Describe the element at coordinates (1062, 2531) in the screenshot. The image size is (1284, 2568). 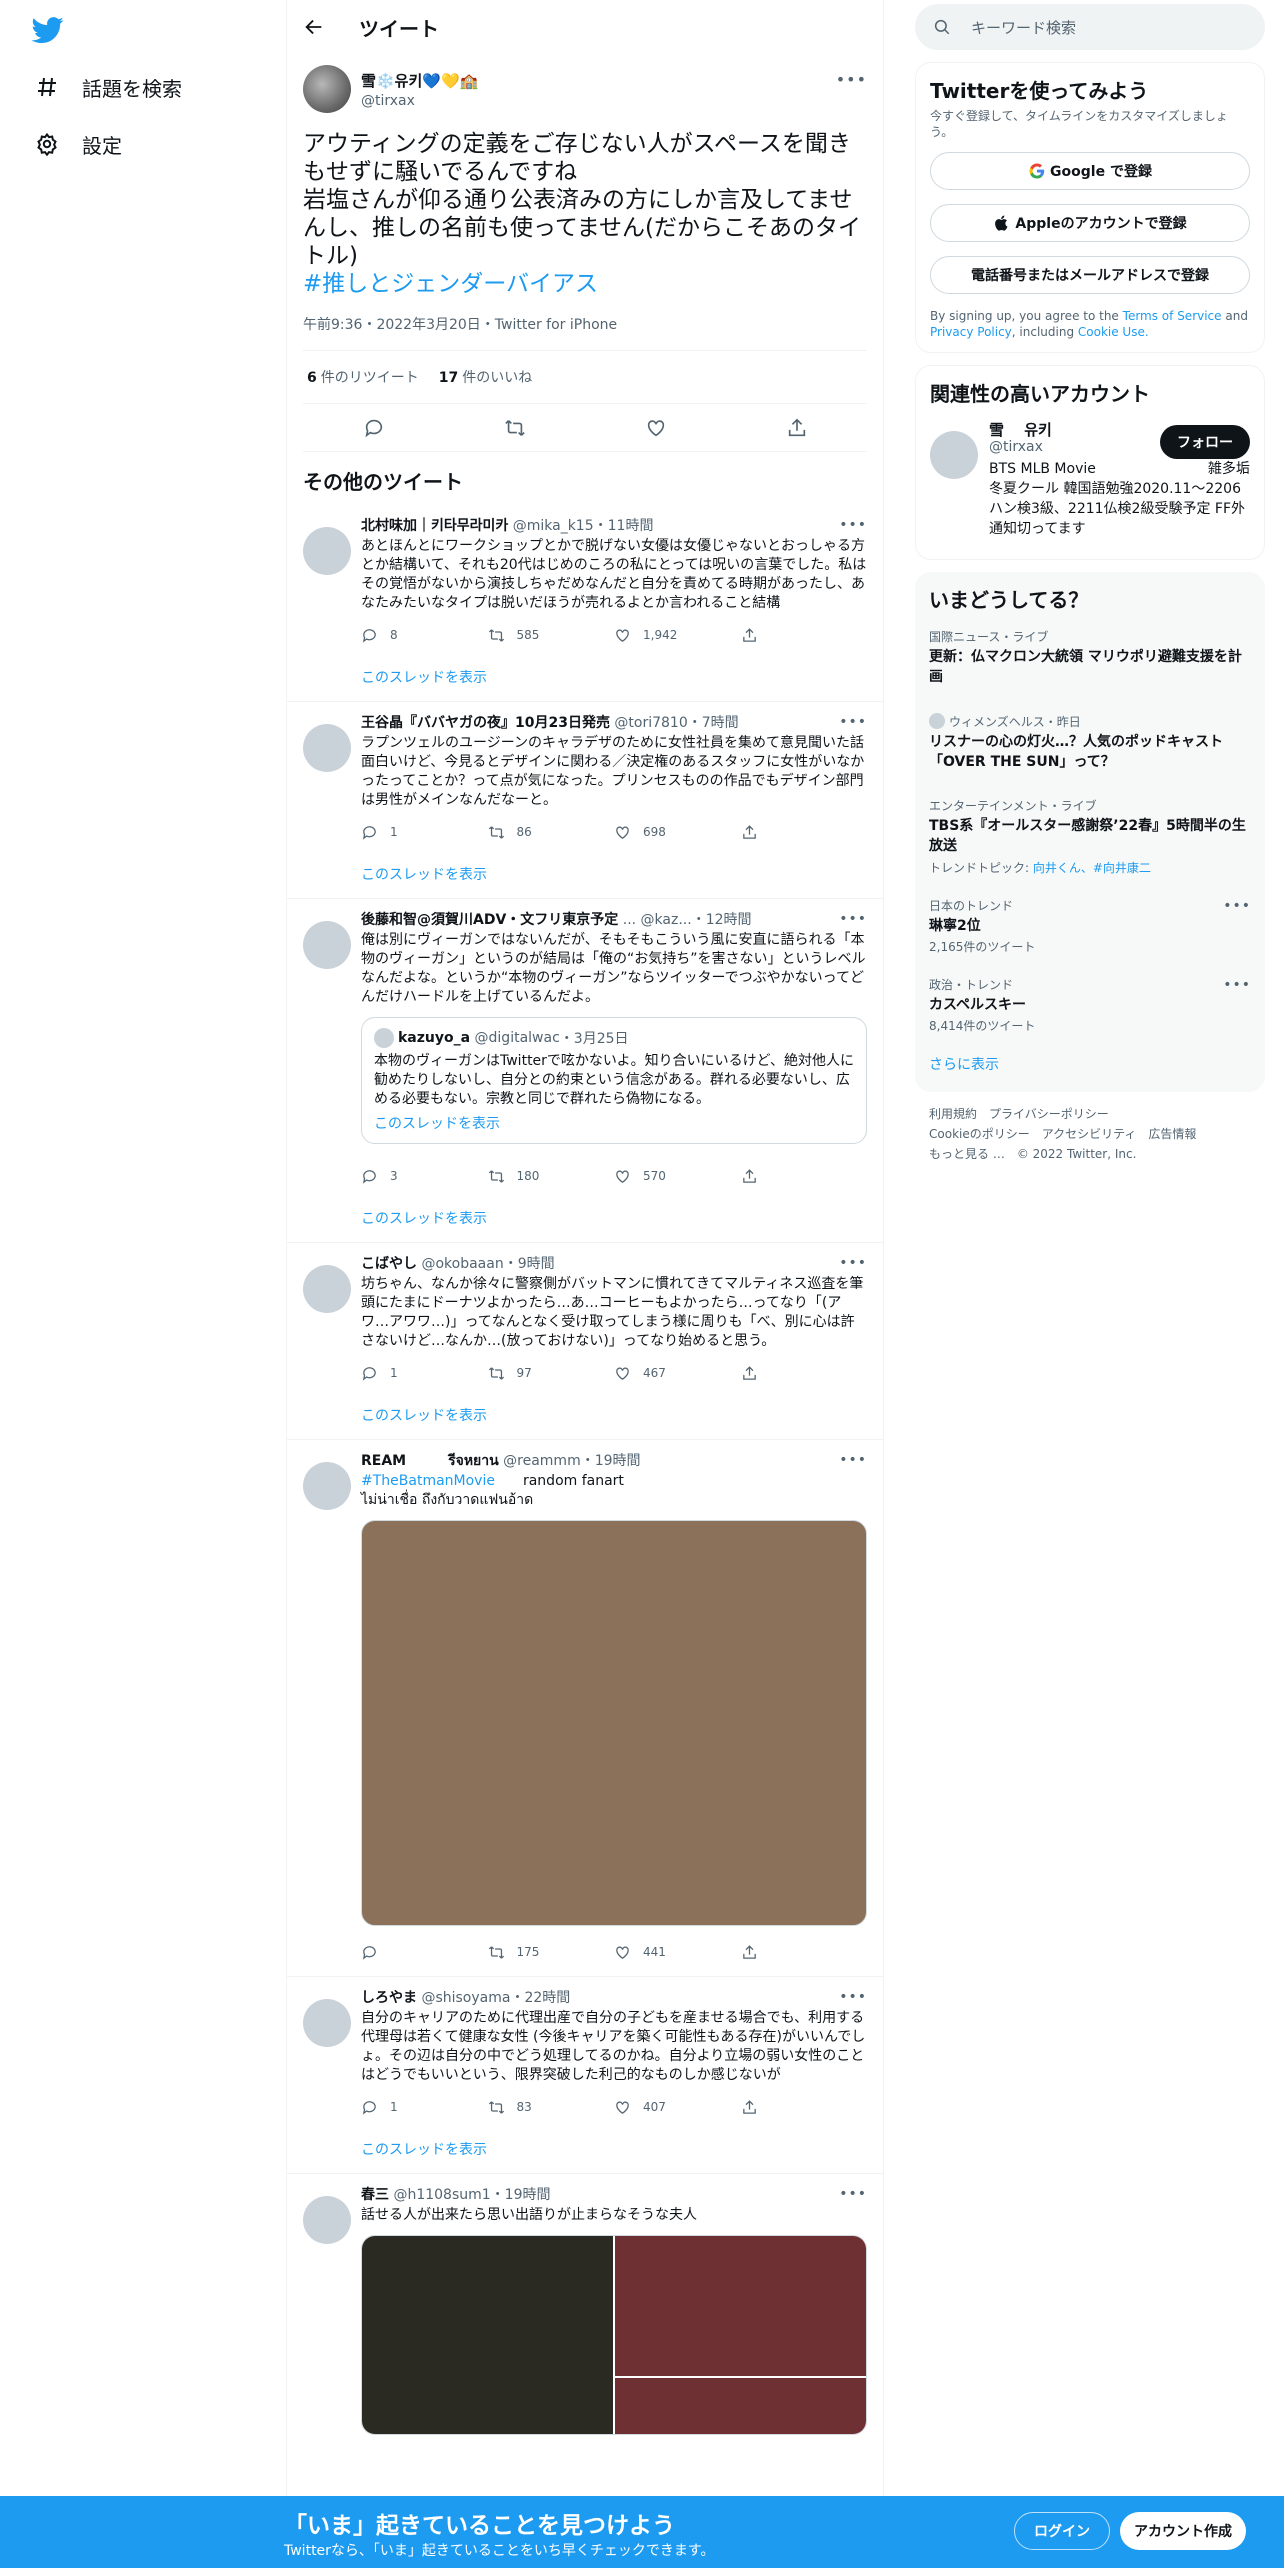
I see `login-button: ログイン` at that location.